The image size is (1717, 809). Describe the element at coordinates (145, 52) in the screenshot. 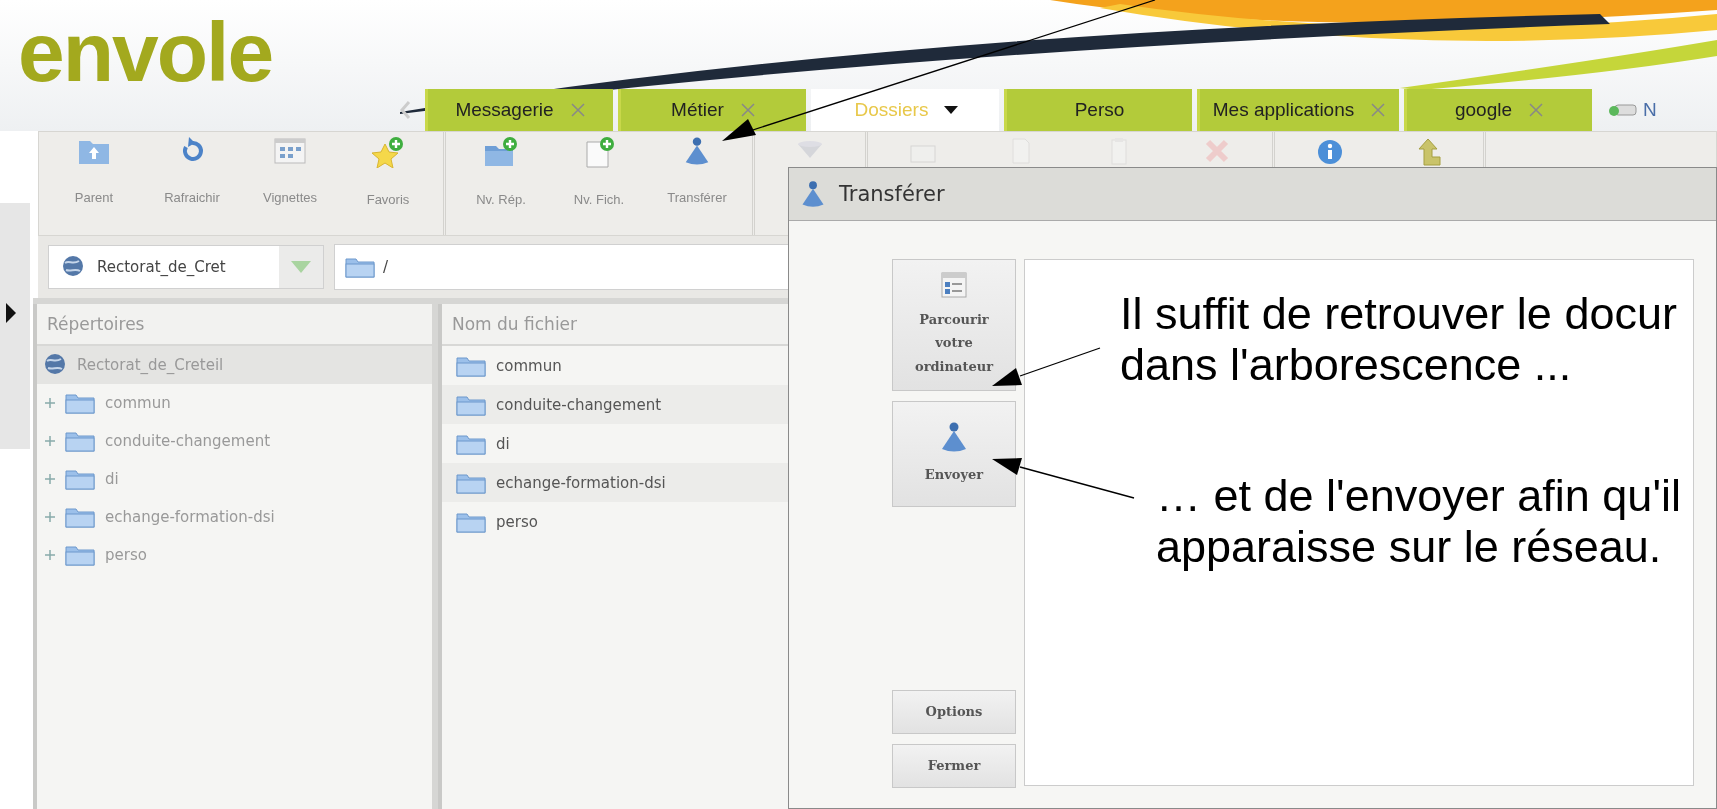

I see `logo: envole` at that location.